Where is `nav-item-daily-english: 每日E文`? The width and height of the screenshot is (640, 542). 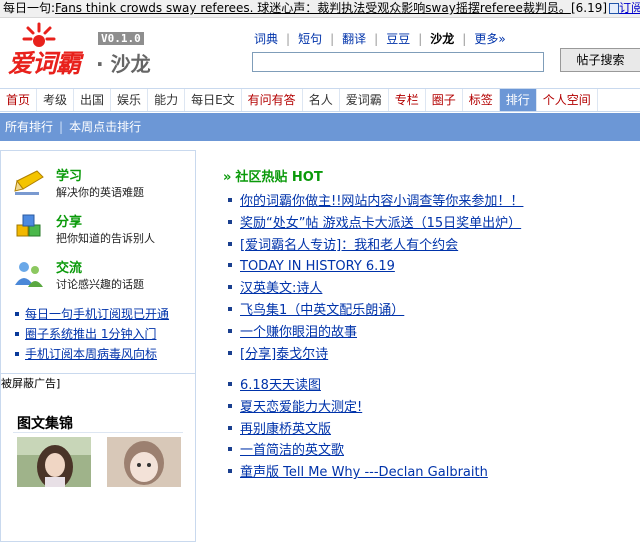
nav-item-daily-english: 每日E文 is located at coordinates (213, 100).